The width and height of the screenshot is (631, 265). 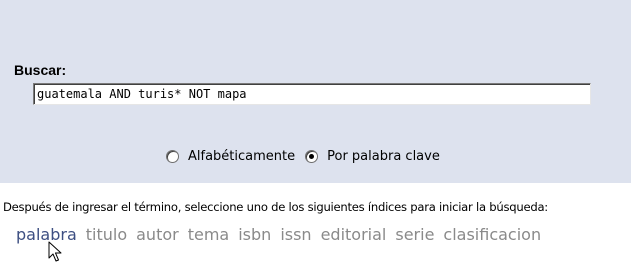 I want to click on index-link-autor: autor, so click(x=157, y=234).